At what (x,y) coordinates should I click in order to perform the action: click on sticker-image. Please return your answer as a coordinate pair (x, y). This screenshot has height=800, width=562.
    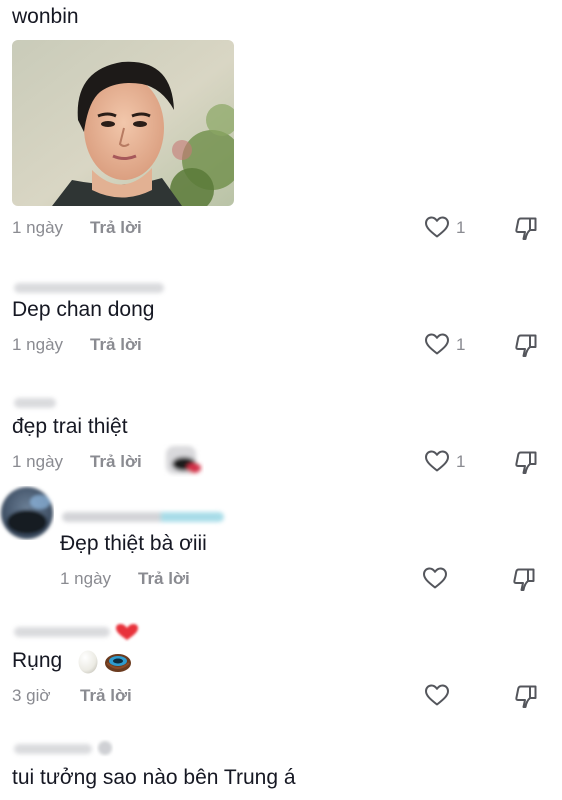
    Looking at the image, I should click on (183, 460).